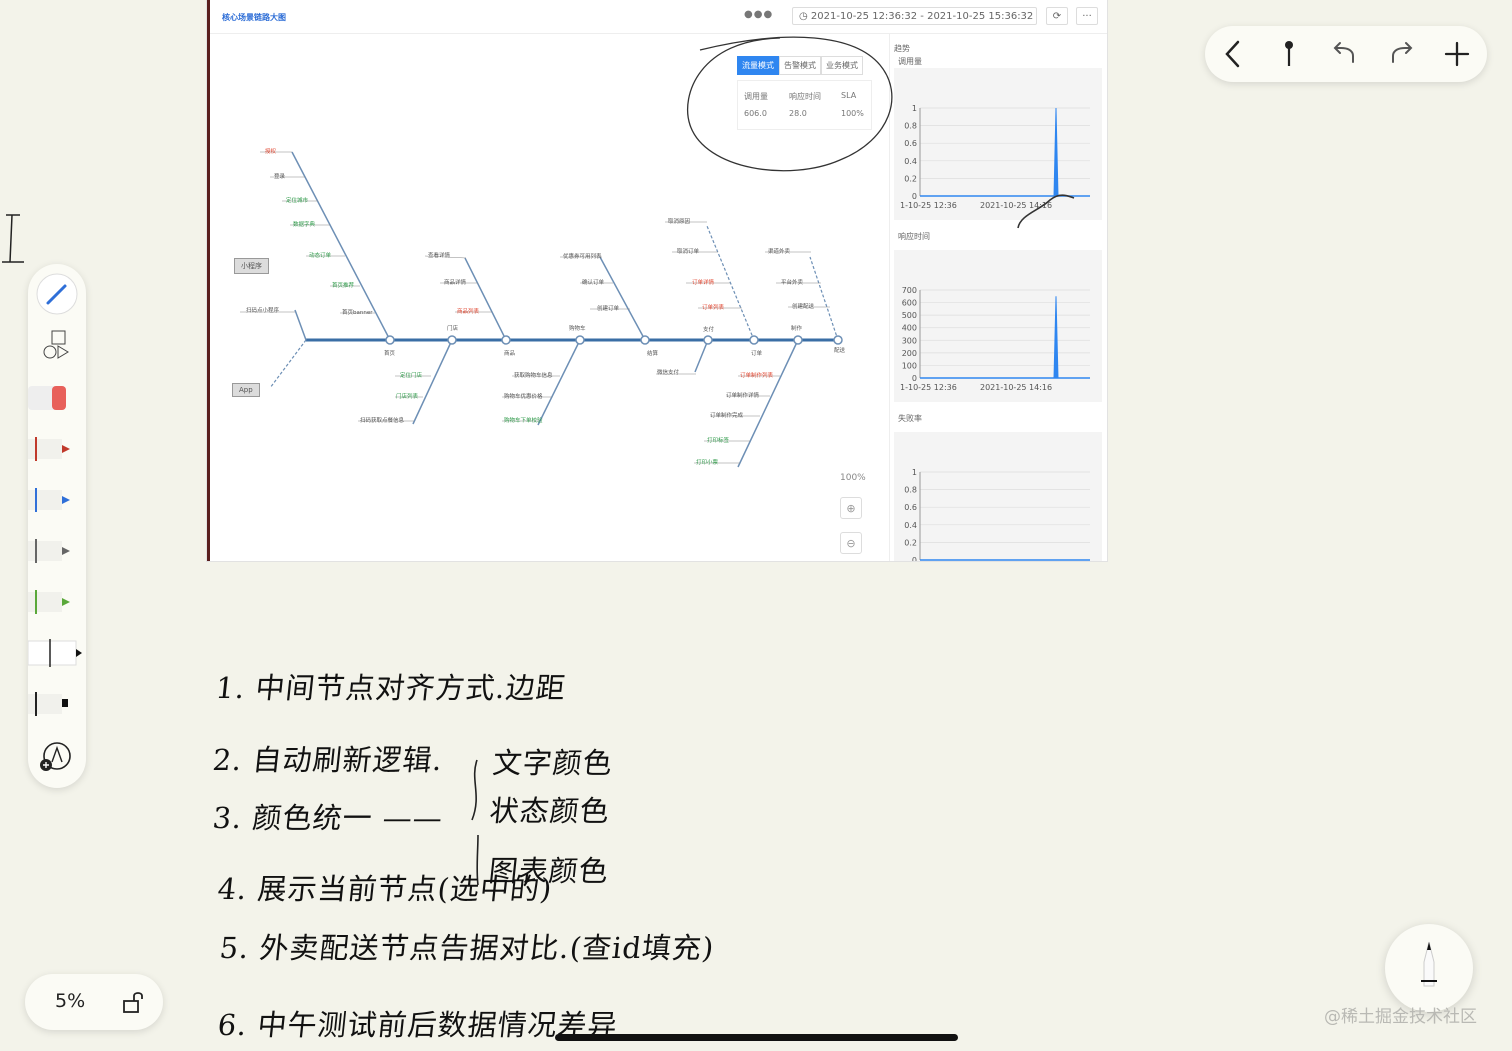 This screenshot has width=1512, height=1051. I want to click on fish-label: 定位门店, so click(411, 375).